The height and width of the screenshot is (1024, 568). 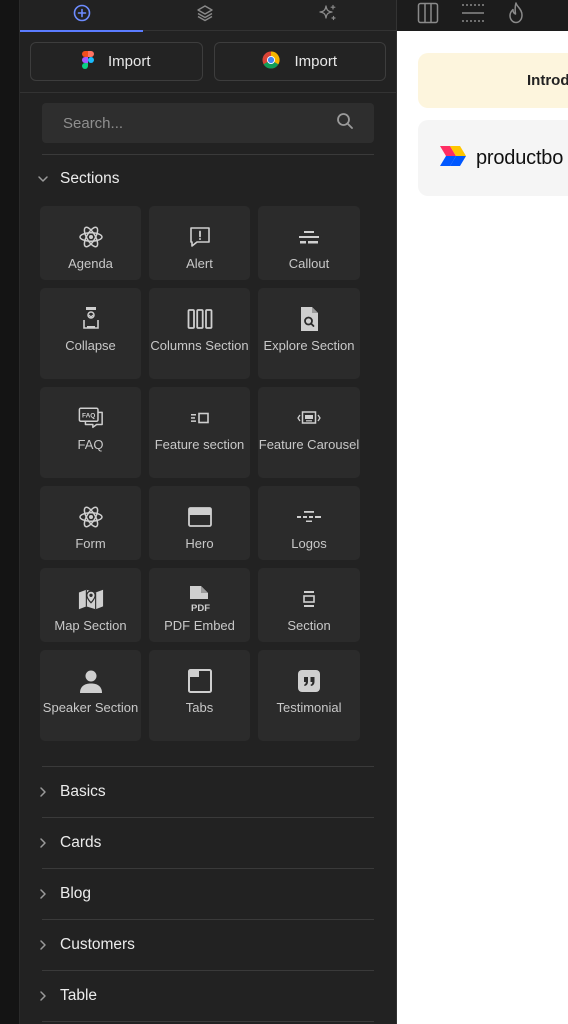 I want to click on tab-ai, so click(x=327, y=15).